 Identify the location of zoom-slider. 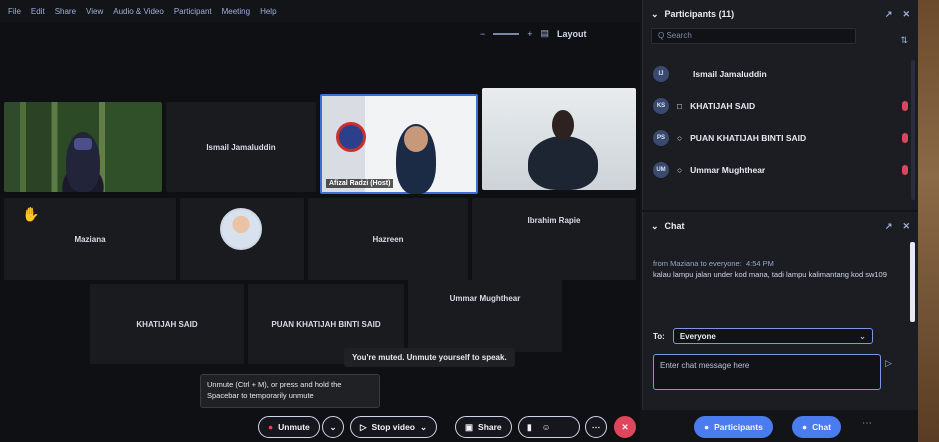
(506, 33).